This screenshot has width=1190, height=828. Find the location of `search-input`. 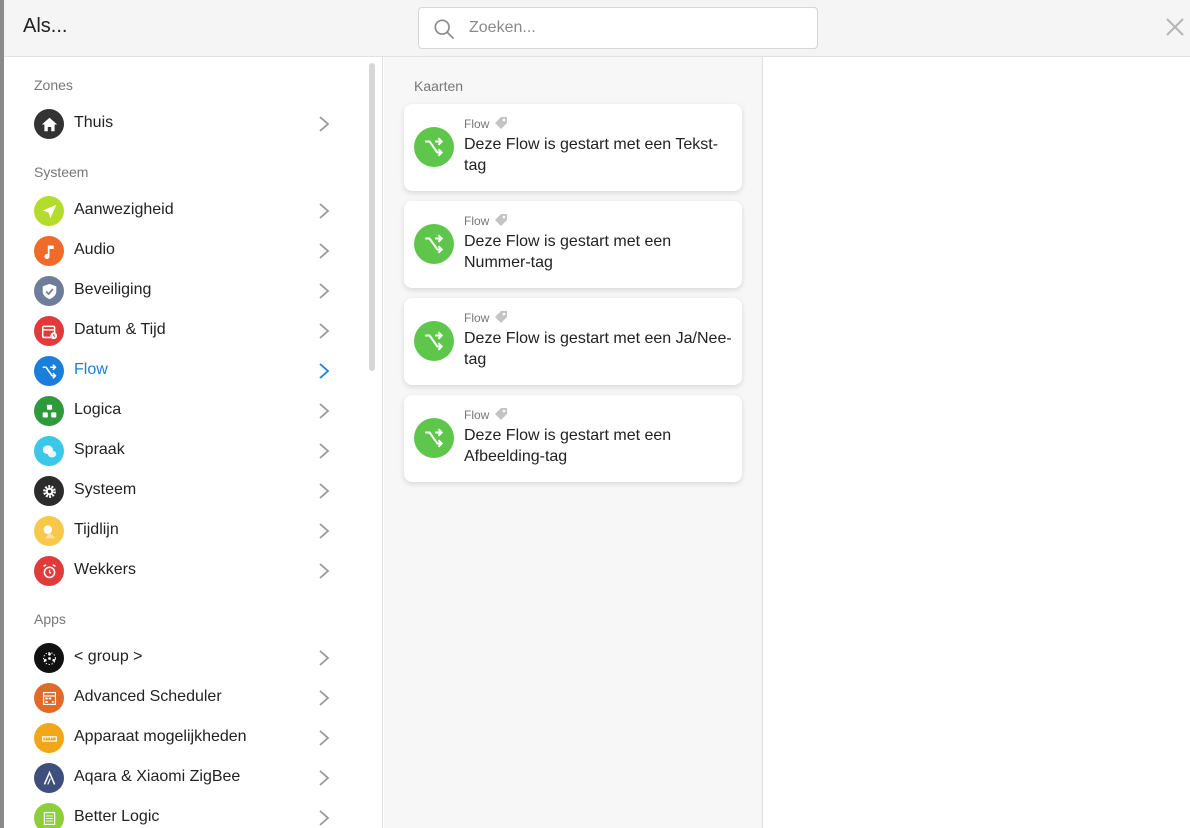

search-input is located at coordinates (634, 28).